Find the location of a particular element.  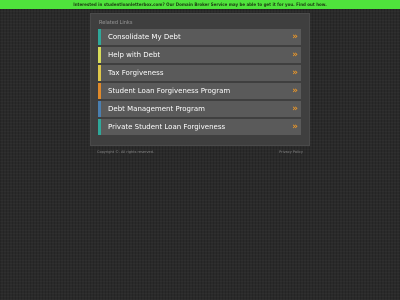

privacy-policy-link: Privacy Policy is located at coordinates (291, 152).